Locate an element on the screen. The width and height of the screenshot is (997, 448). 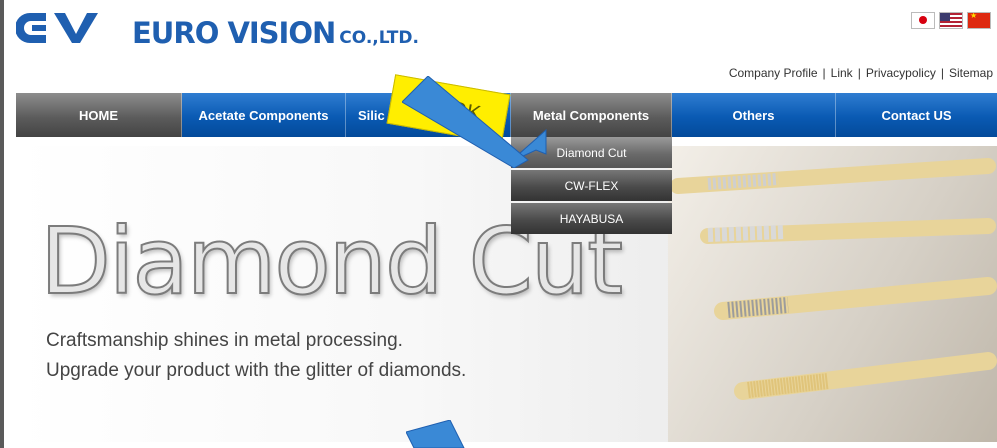
arrow-tail-icon is located at coordinates (435, 434).